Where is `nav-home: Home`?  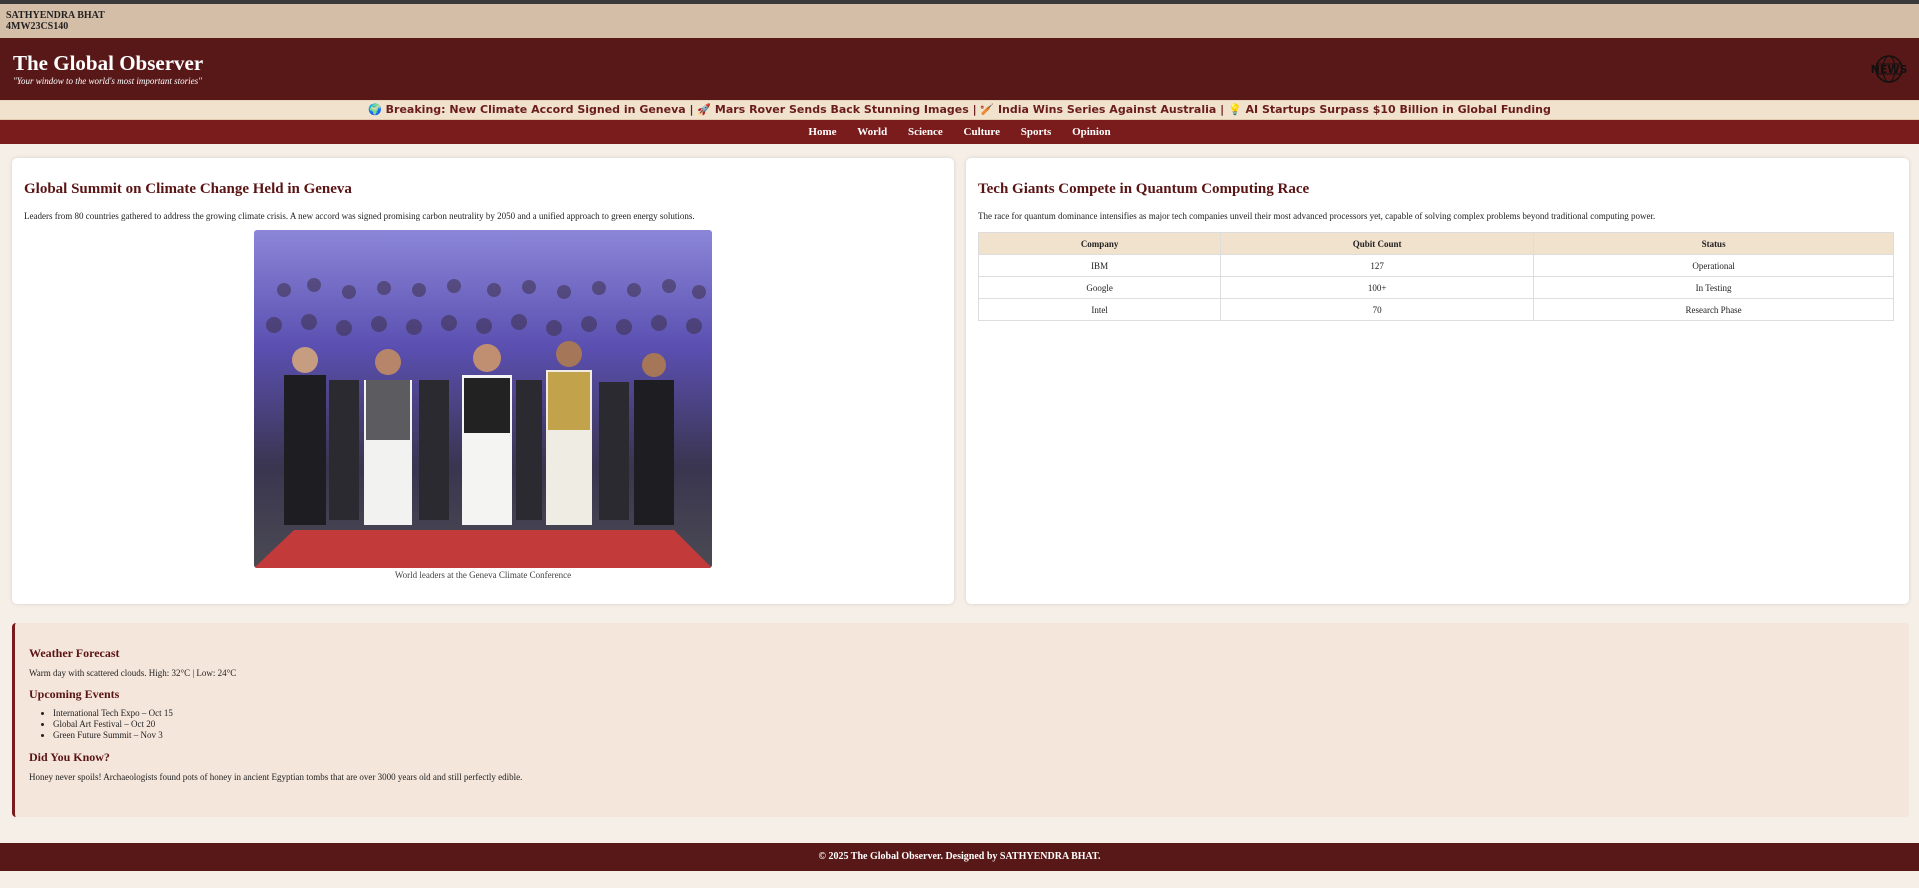
nav-home: Home is located at coordinates (822, 132).